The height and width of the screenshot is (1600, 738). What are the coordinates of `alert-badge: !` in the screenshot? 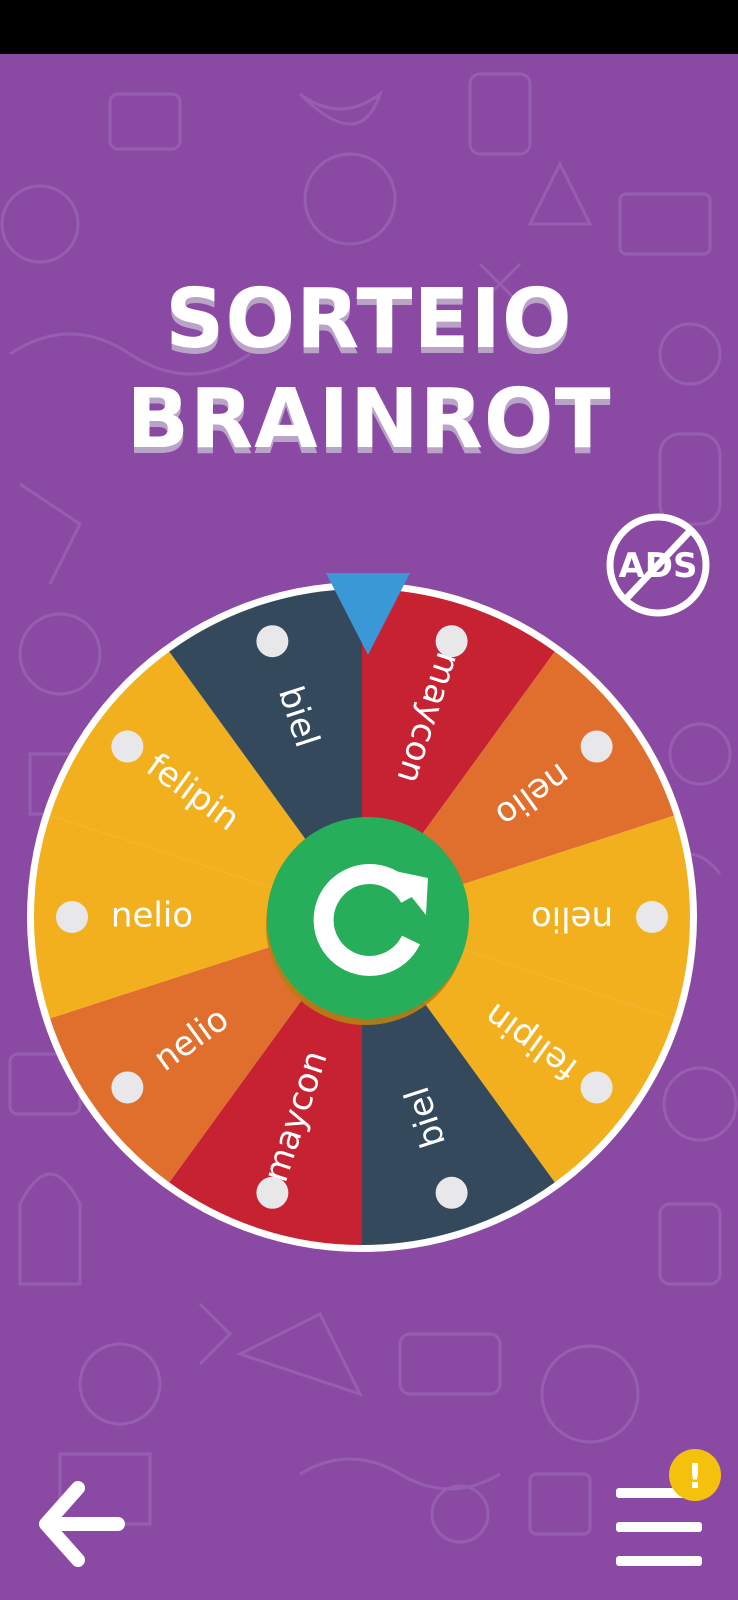 It's located at (695, 1475).